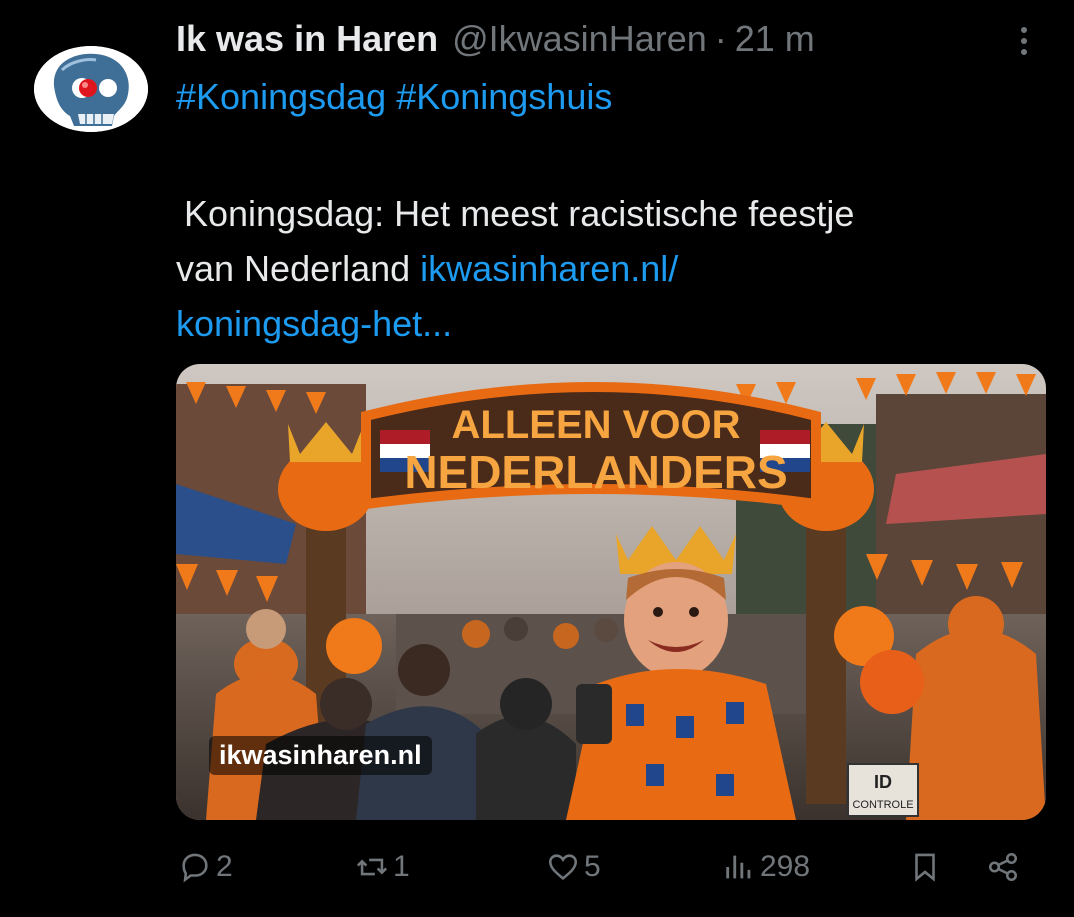 This screenshot has height=917, width=1074. I want to click on reply-button: 2, so click(205, 867).